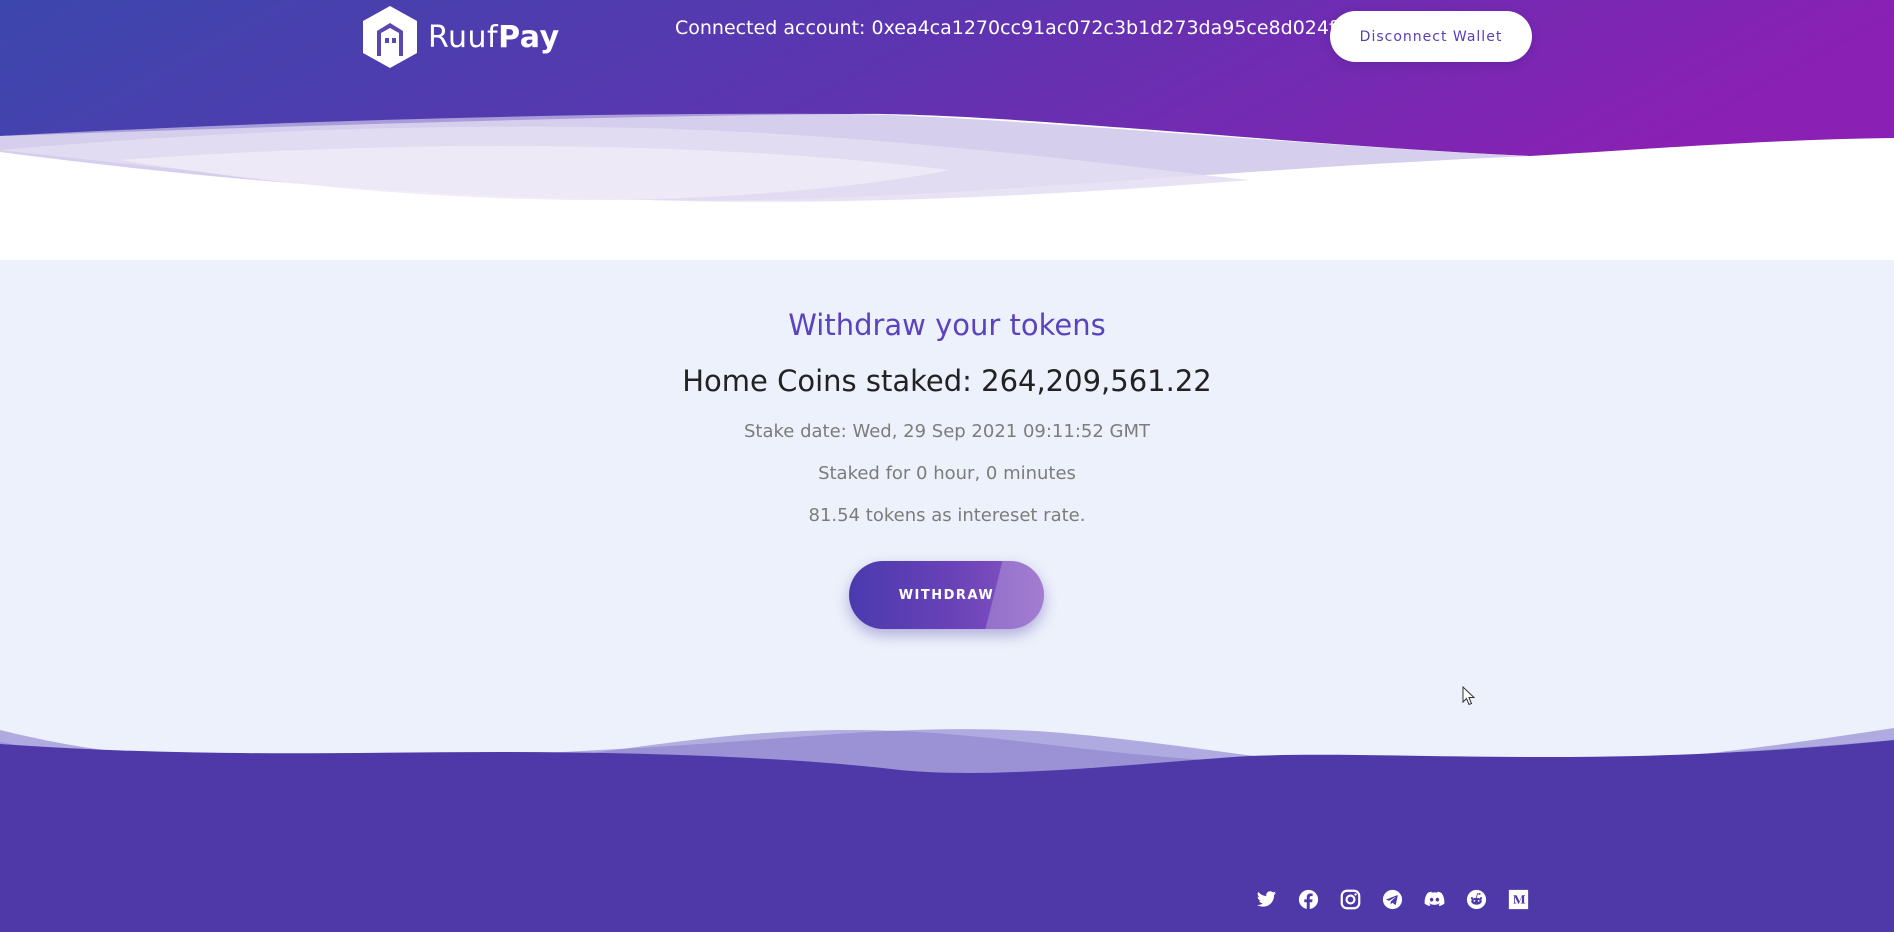 The height and width of the screenshot is (932, 1894). I want to click on logo-text-bold: Pay, so click(529, 37).